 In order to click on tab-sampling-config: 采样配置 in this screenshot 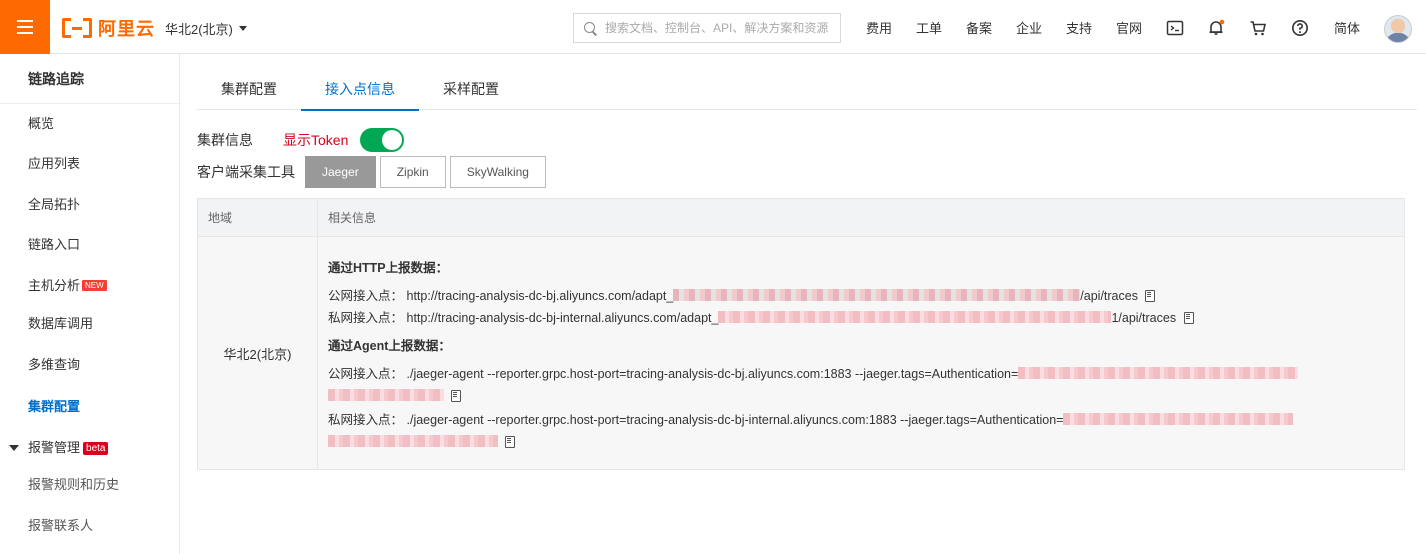, I will do `click(471, 89)`.